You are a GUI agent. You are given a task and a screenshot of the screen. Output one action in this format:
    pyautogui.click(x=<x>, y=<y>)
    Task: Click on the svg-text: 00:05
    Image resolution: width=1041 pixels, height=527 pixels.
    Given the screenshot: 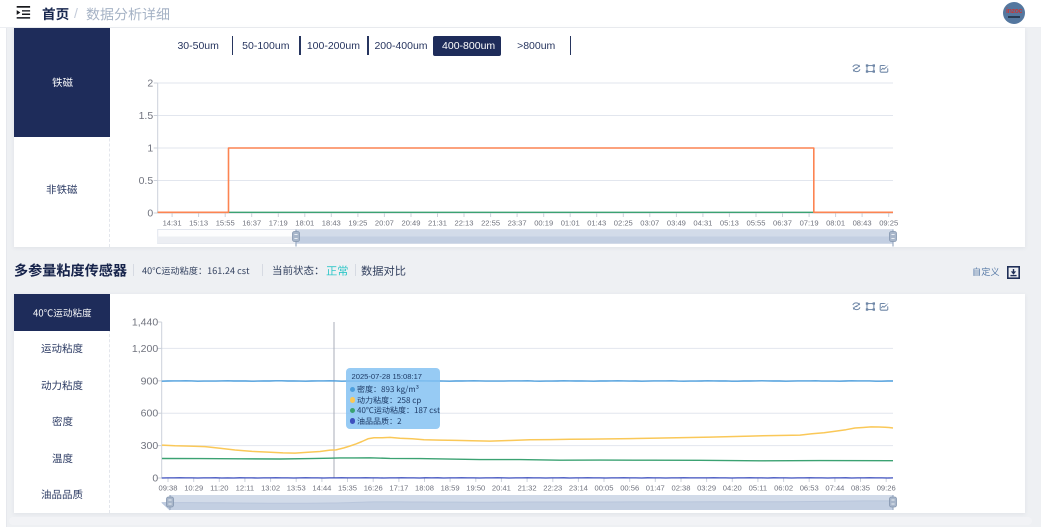 What is the action you would take?
    pyautogui.click(x=603, y=488)
    